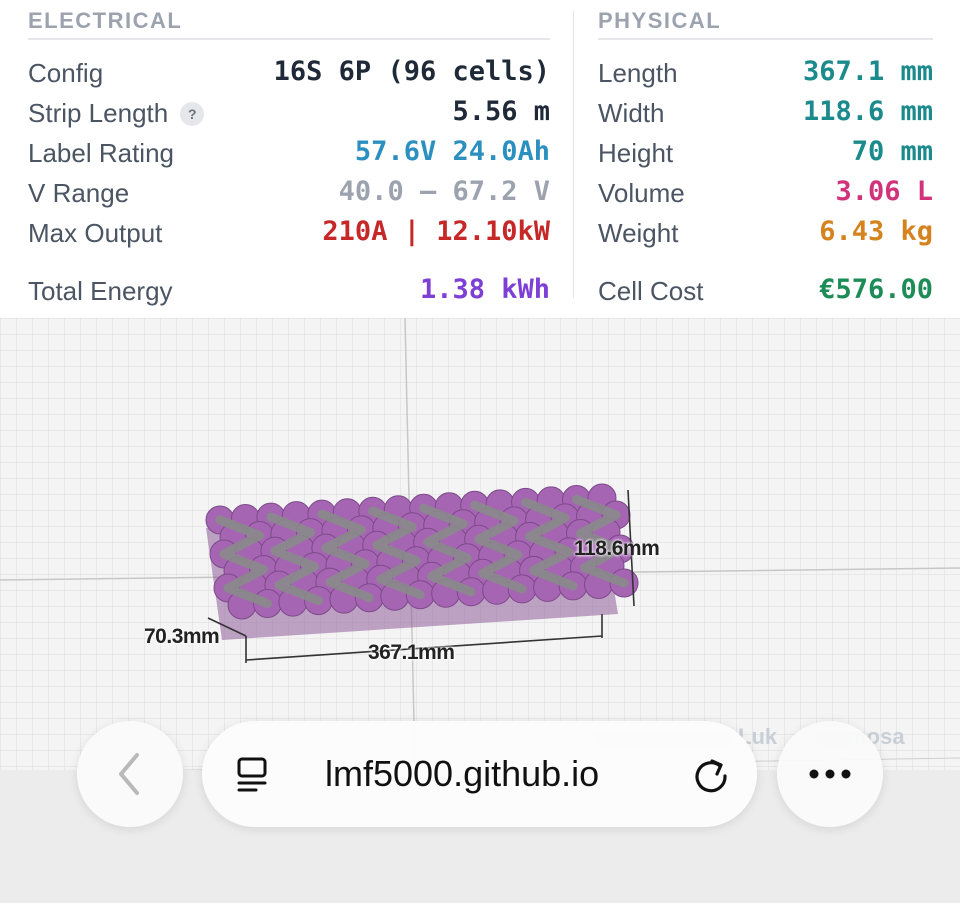 The height and width of the screenshot is (903, 960). I want to click on strip-length-row: Strip Length? 5.56 m, so click(289, 112).